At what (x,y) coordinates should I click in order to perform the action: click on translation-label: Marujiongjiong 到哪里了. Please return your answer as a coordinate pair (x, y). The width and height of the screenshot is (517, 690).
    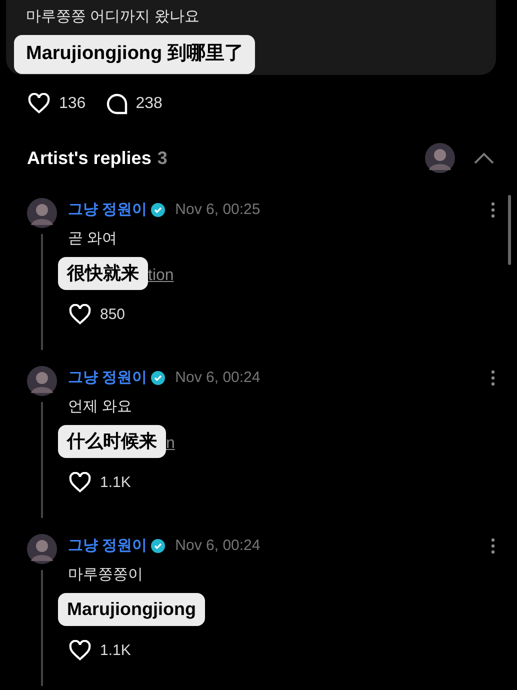
    Looking at the image, I should click on (135, 54).